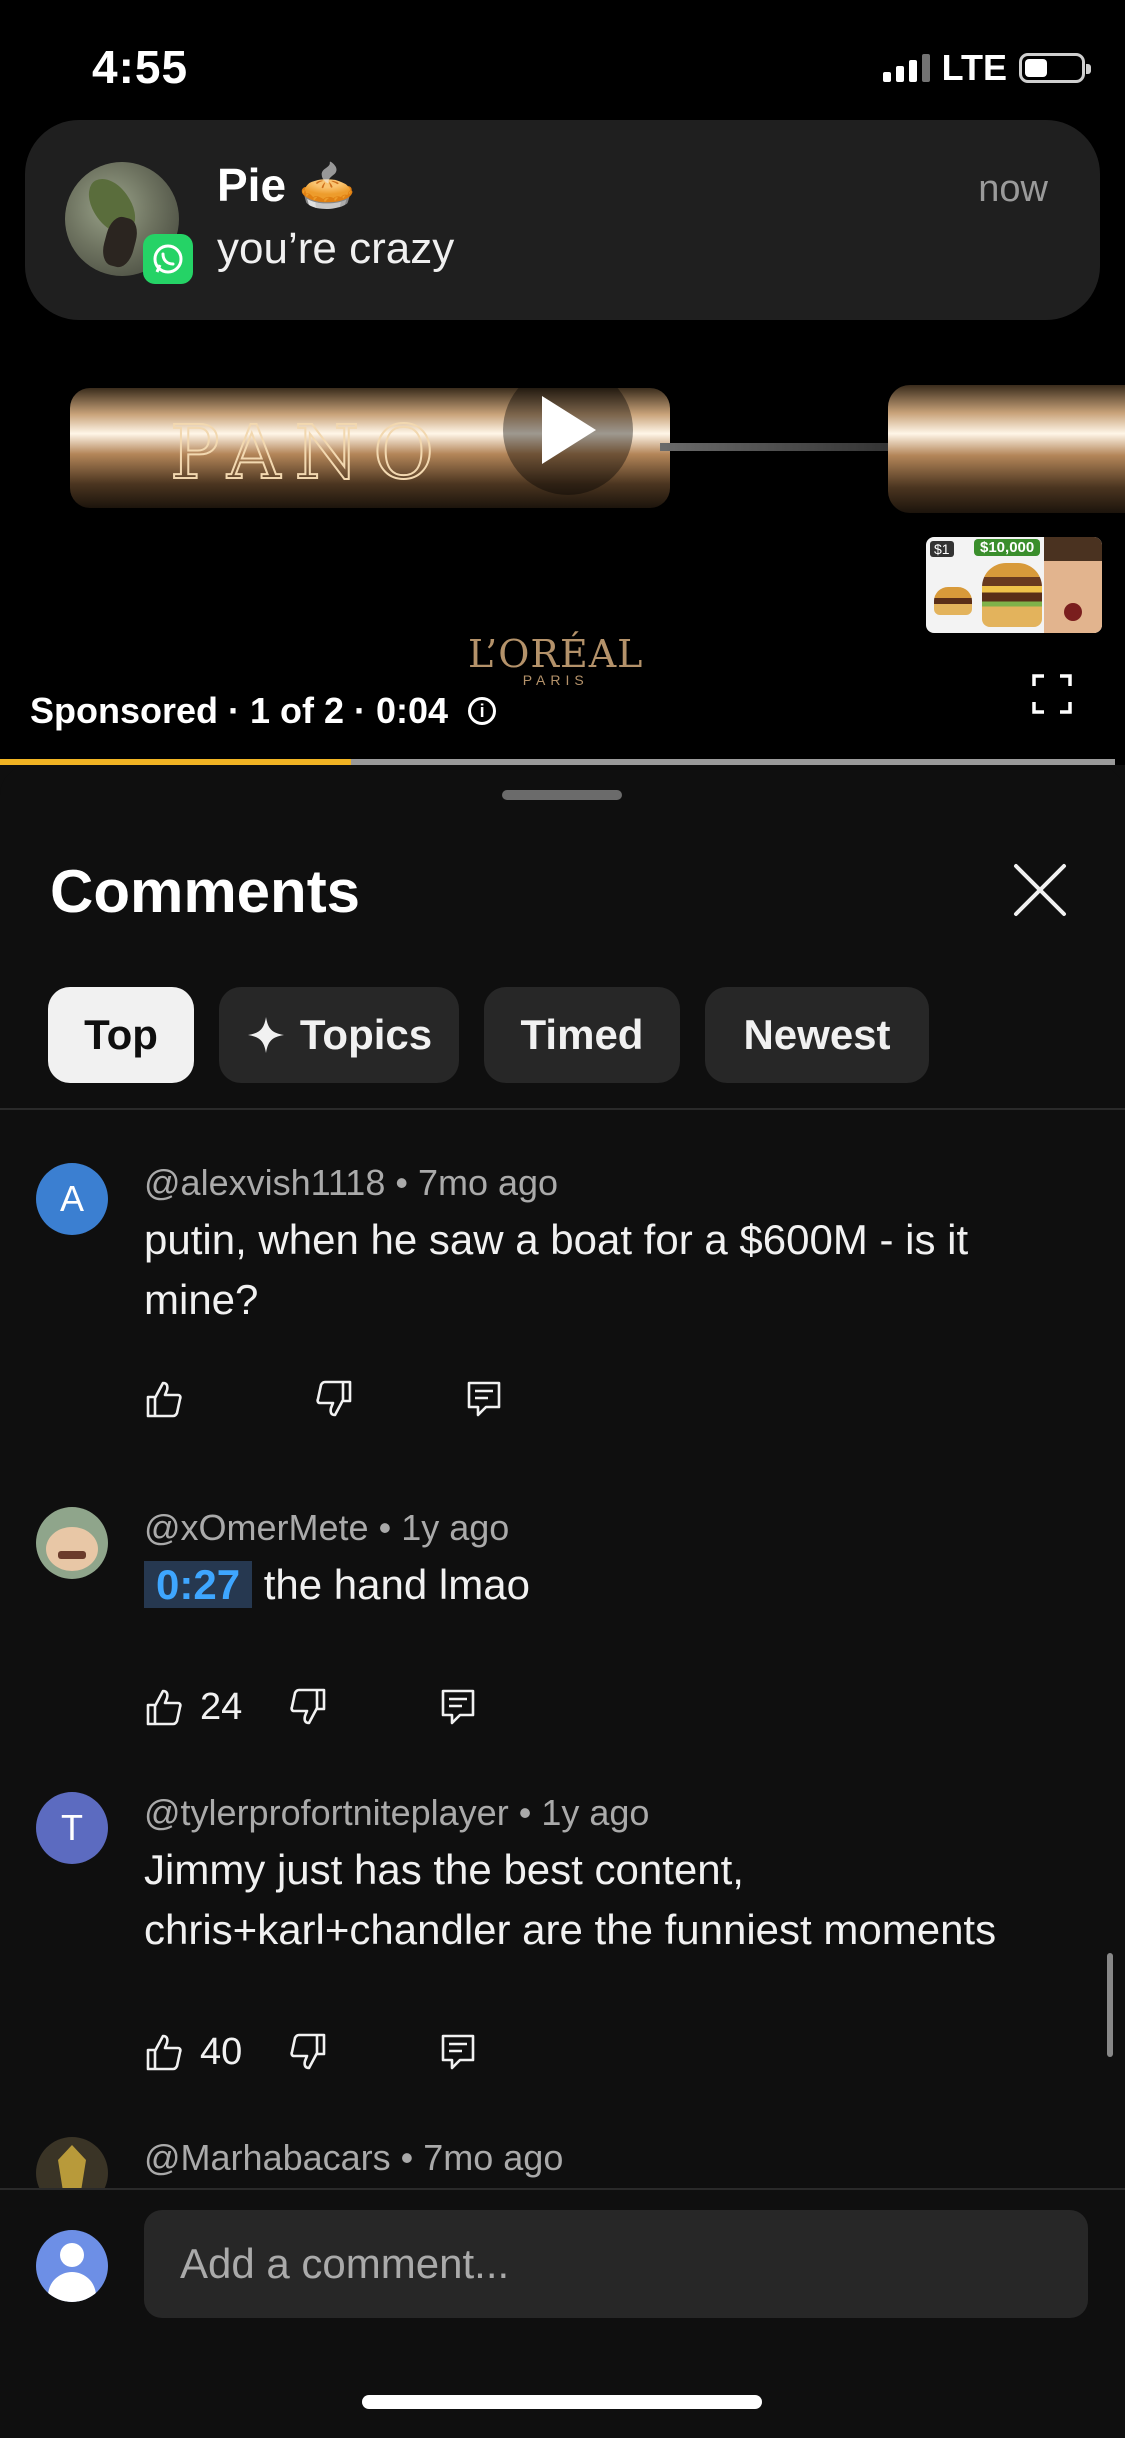 This screenshot has width=1125, height=2438. What do you see at coordinates (327, 185) in the screenshot?
I see `pie-emoji-icon: 🥧` at bounding box center [327, 185].